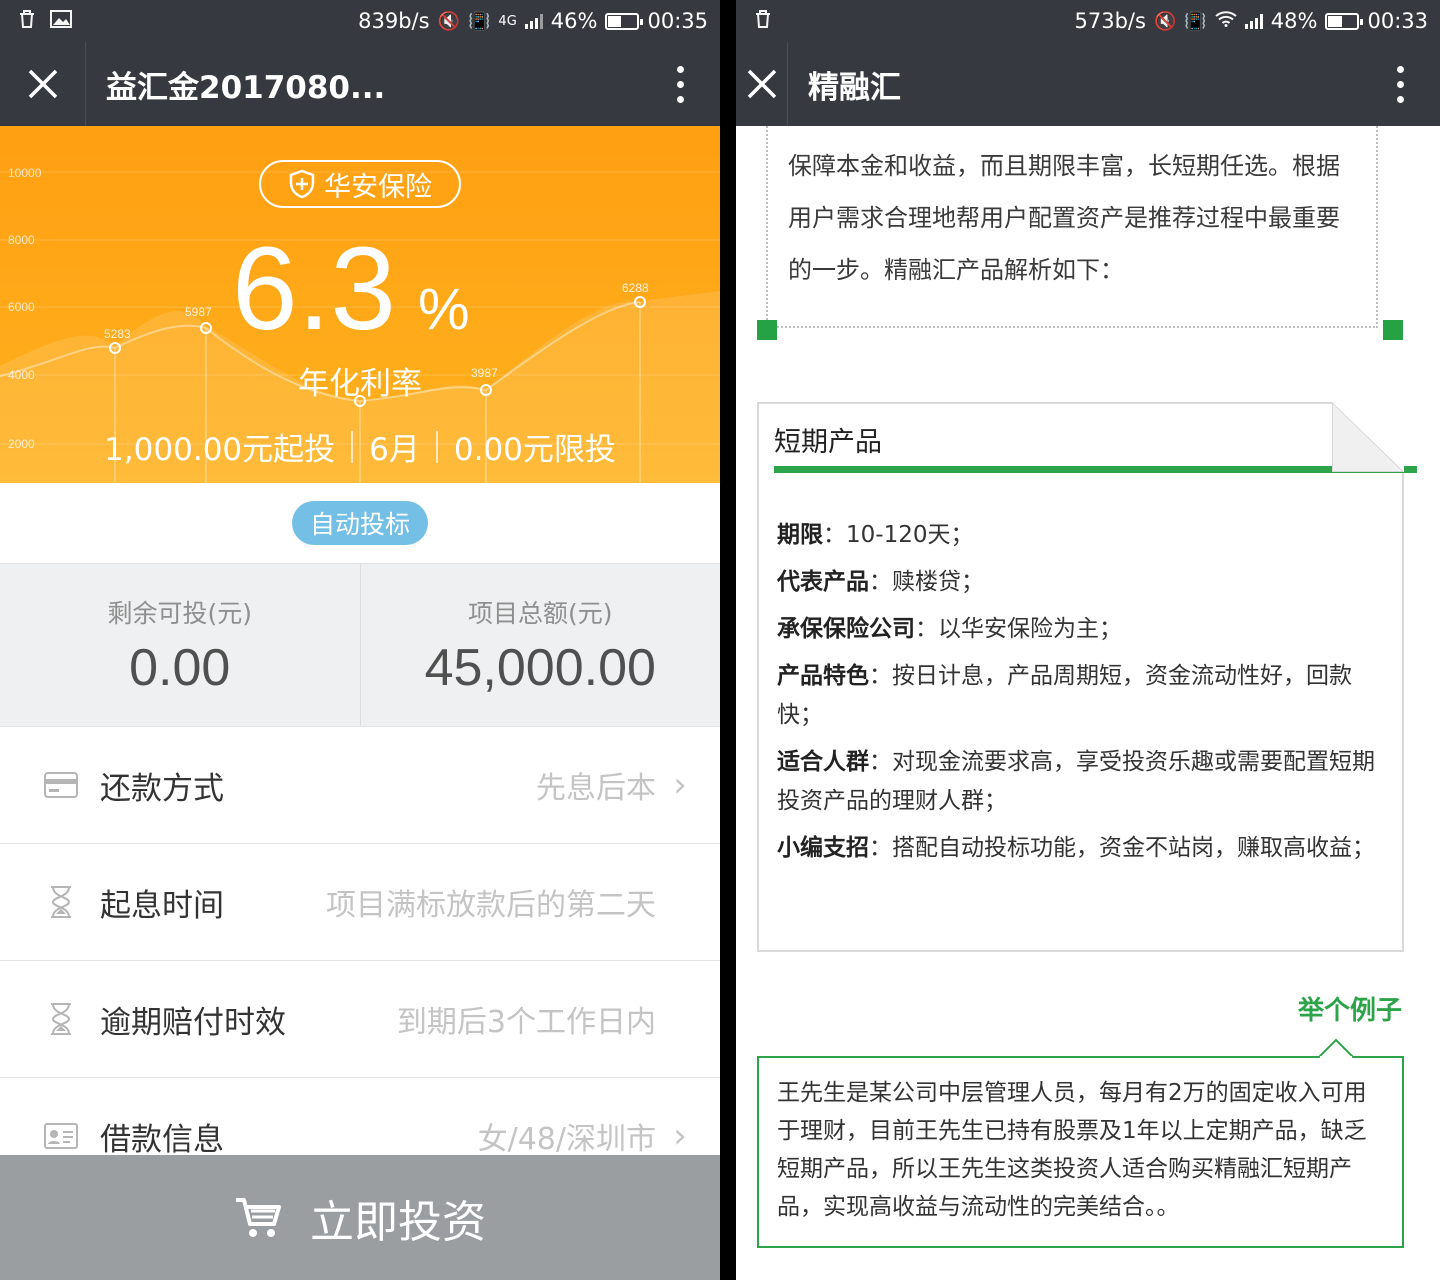  What do you see at coordinates (193, 1022) in the screenshot?
I see `row-label: 逾期赔付时效` at bounding box center [193, 1022].